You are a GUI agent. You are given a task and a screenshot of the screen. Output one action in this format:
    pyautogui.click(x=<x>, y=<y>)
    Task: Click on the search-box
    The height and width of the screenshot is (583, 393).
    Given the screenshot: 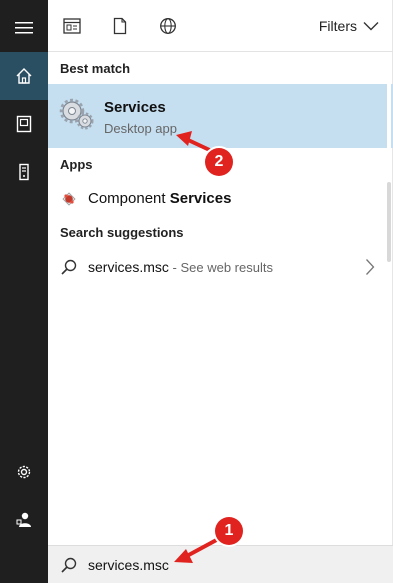 What is the action you would take?
    pyautogui.click(x=220, y=564)
    